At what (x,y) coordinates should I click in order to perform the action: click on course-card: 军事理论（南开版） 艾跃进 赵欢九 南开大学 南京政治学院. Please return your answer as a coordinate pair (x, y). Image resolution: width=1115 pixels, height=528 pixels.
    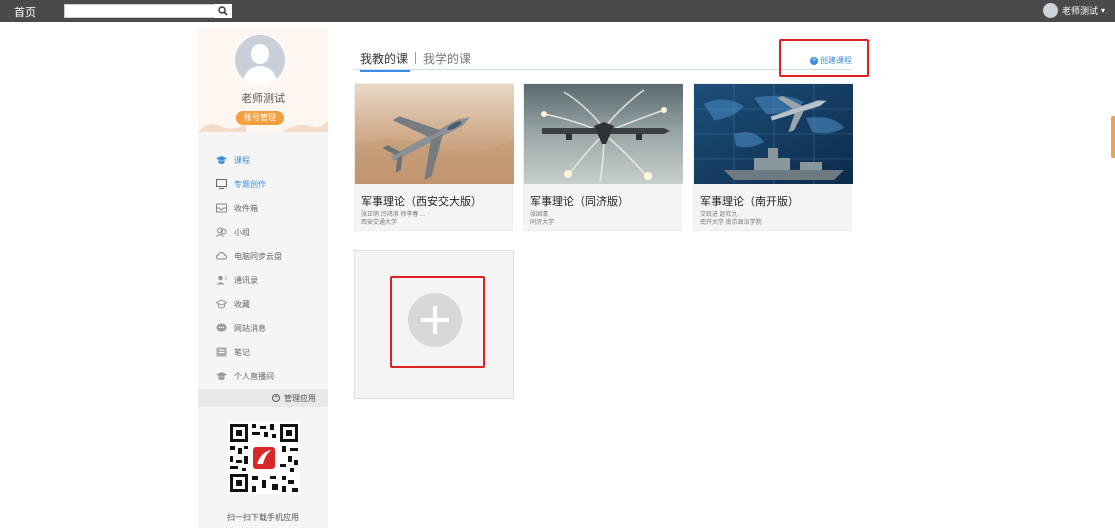
    Looking at the image, I should click on (773, 157).